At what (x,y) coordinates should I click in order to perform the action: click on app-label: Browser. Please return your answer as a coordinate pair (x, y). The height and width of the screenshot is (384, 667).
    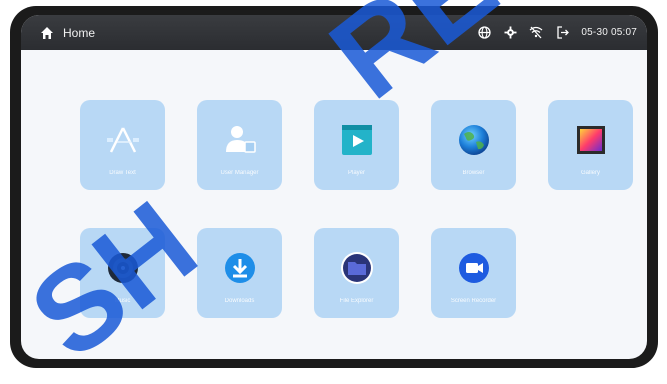
    Looking at the image, I should click on (473, 173).